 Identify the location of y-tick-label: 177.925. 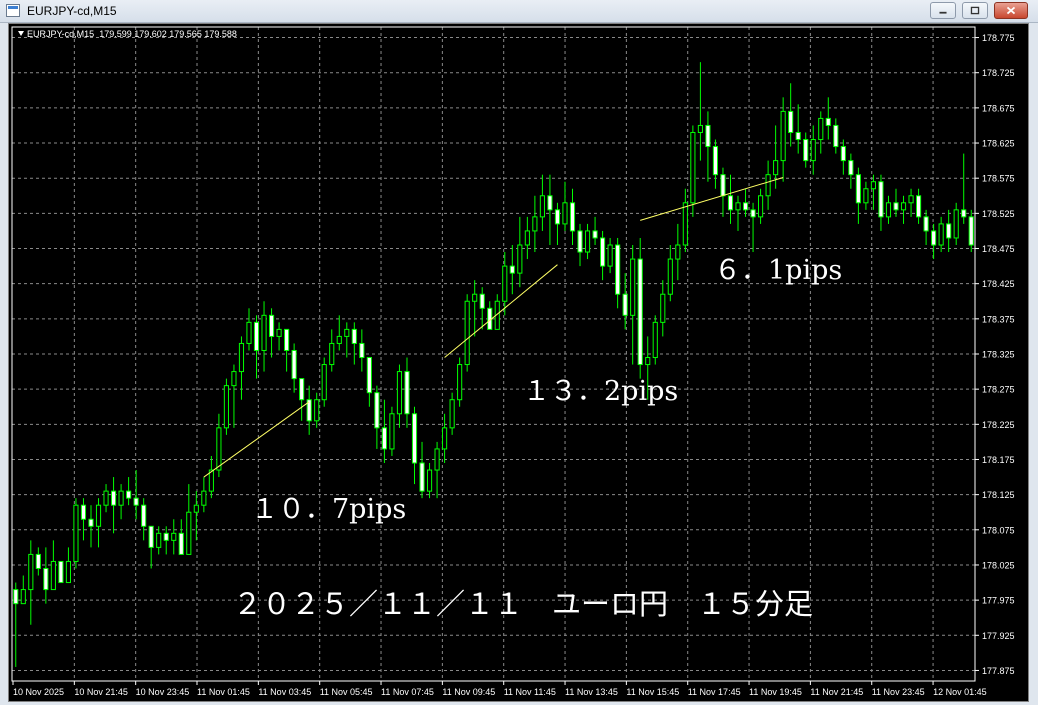
(998, 636).